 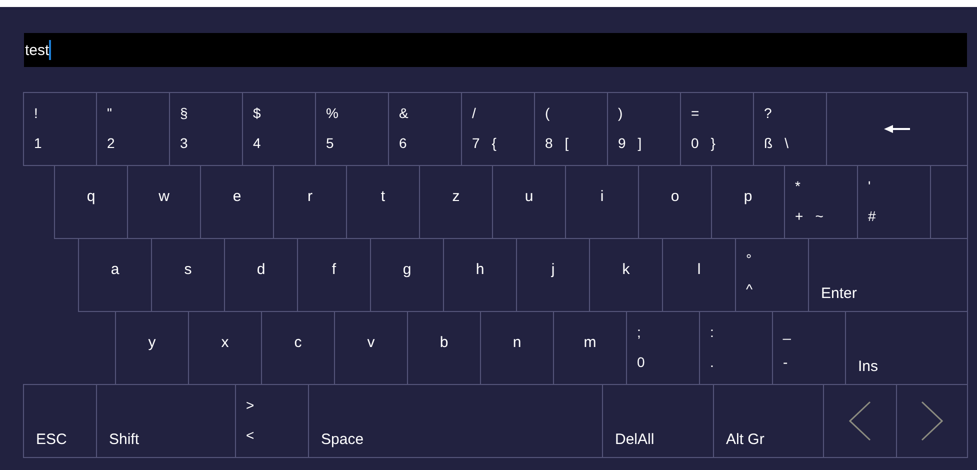 What do you see at coordinates (60, 129) in the screenshot?
I see `key: ! 1` at bounding box center [60, 129].